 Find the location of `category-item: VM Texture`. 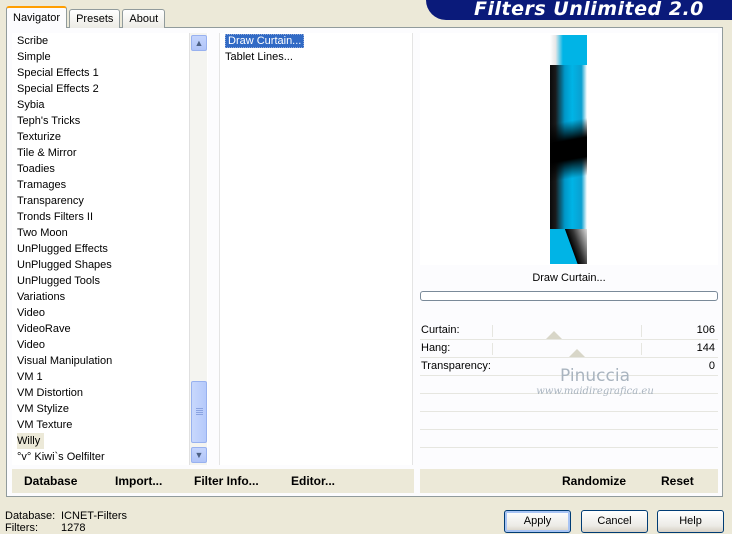

category-item: VM Texture is located at coordinates (110, 425).